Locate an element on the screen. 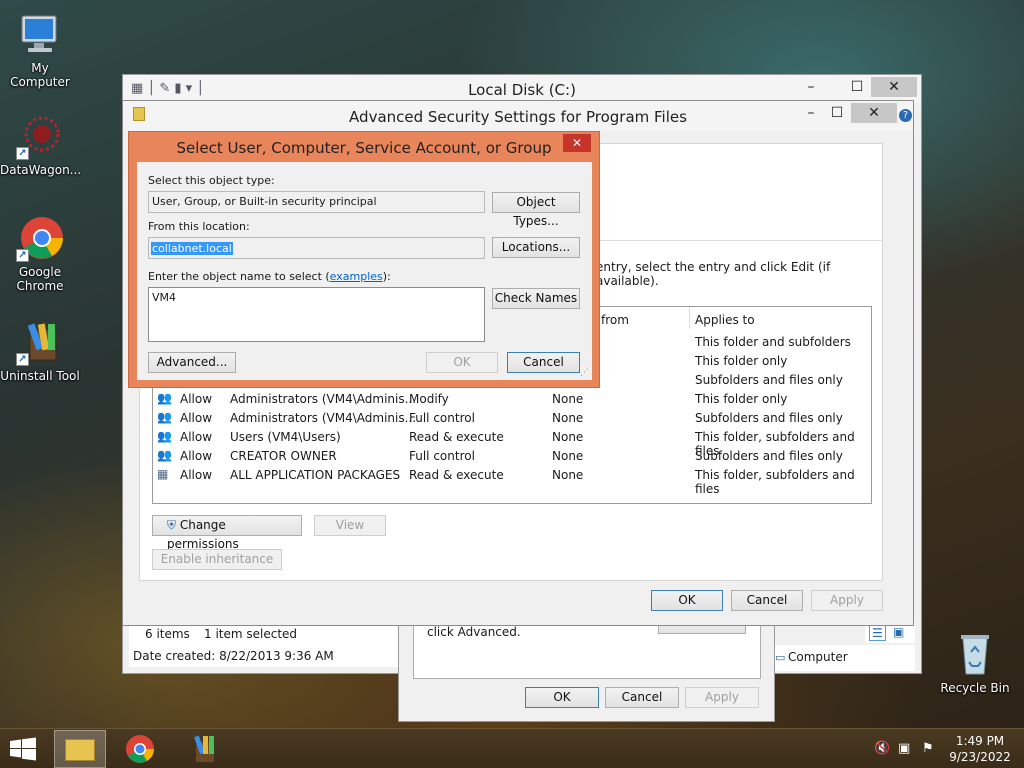 Image resolution: width=1024 pixels, height=768 pixels. location-field: collabnet.local is located at coordinates (316, 248).